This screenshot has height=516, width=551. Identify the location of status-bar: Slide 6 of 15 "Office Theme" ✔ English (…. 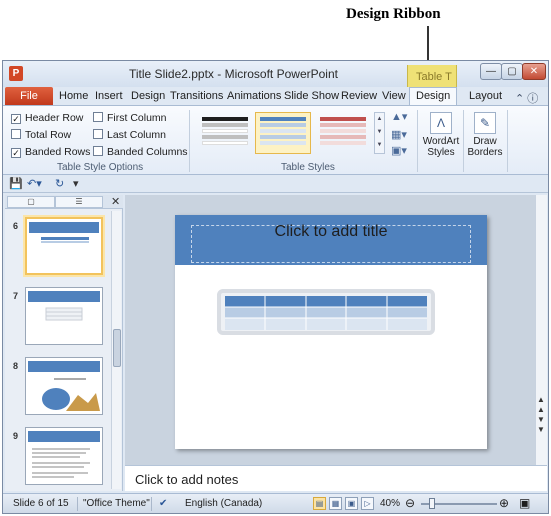
(275, 503).